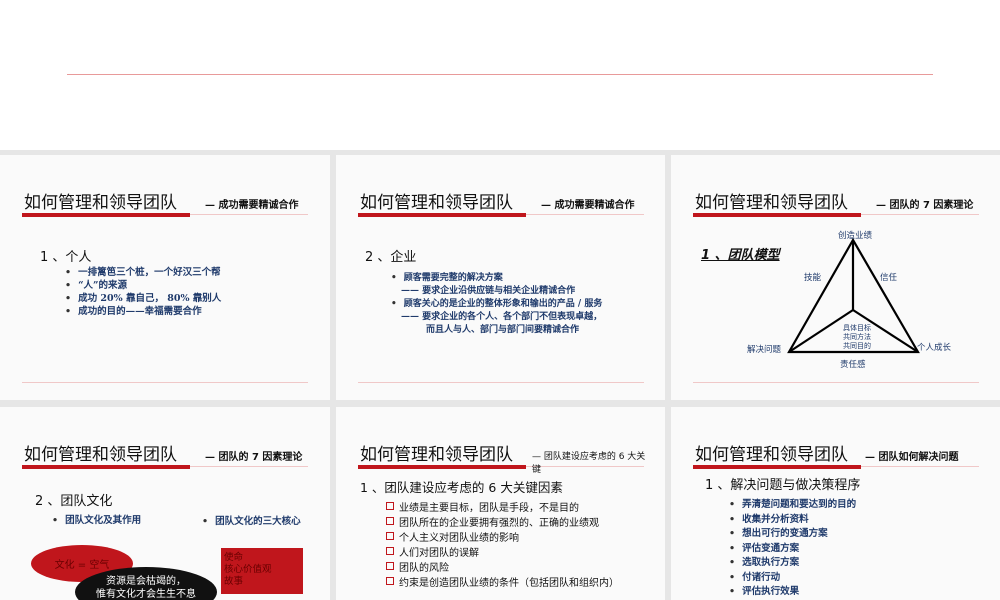 The width and height of the screenshot is (1000, 600). I want to click on list-item: 想出可行的变通方案, so click(792, 534).